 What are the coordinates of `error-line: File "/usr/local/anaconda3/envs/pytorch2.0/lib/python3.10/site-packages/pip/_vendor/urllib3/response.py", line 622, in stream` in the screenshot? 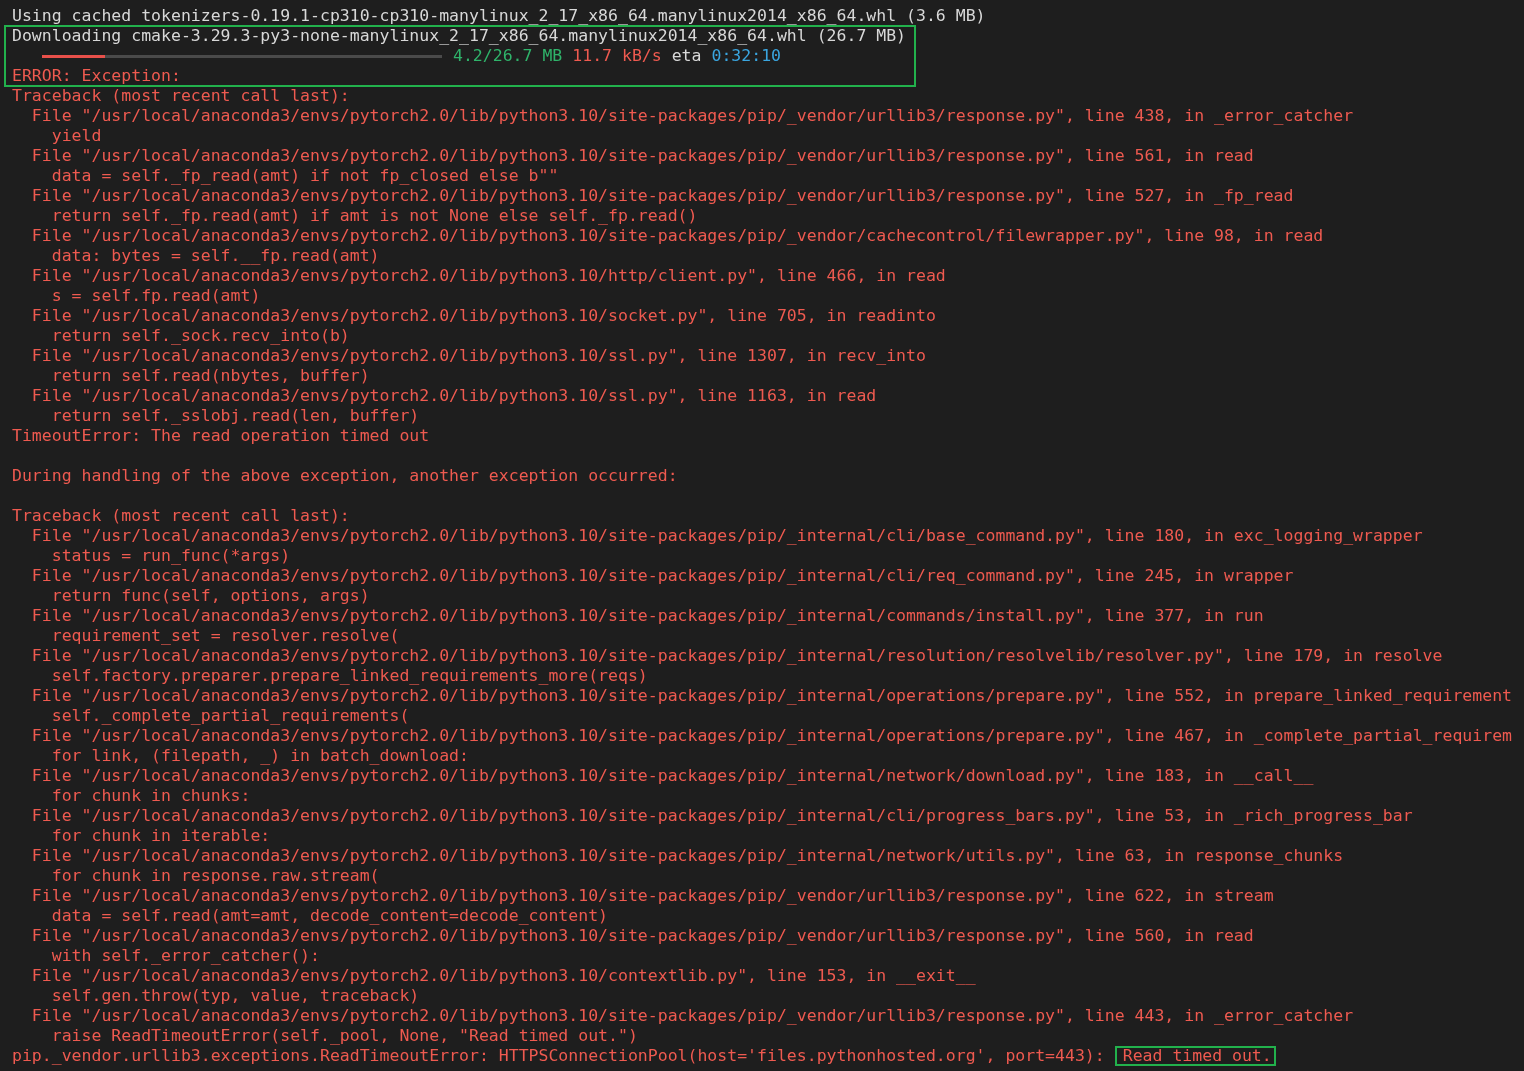 It's located at (652, 896).